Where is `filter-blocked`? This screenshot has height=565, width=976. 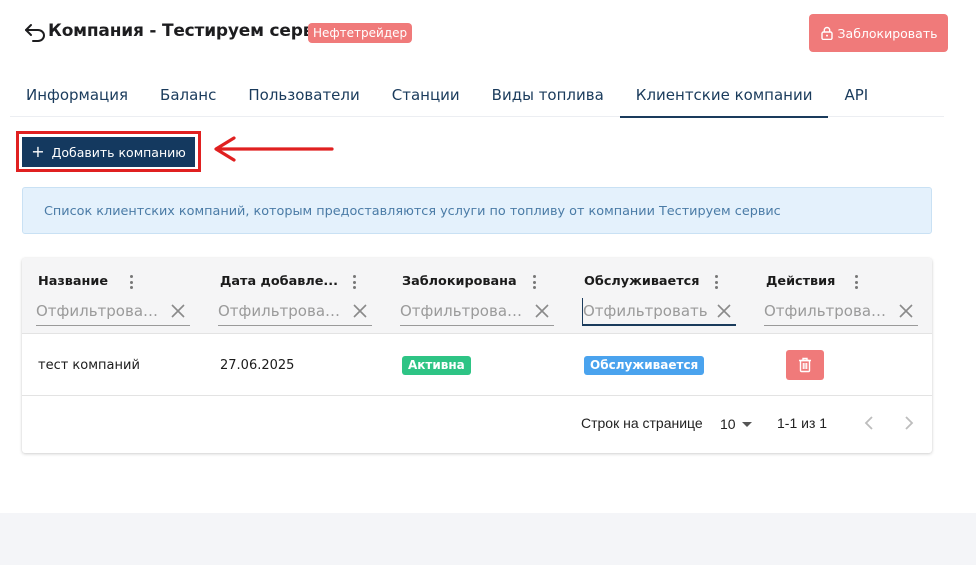
filter-blocked is located at coordinates (477, 312).